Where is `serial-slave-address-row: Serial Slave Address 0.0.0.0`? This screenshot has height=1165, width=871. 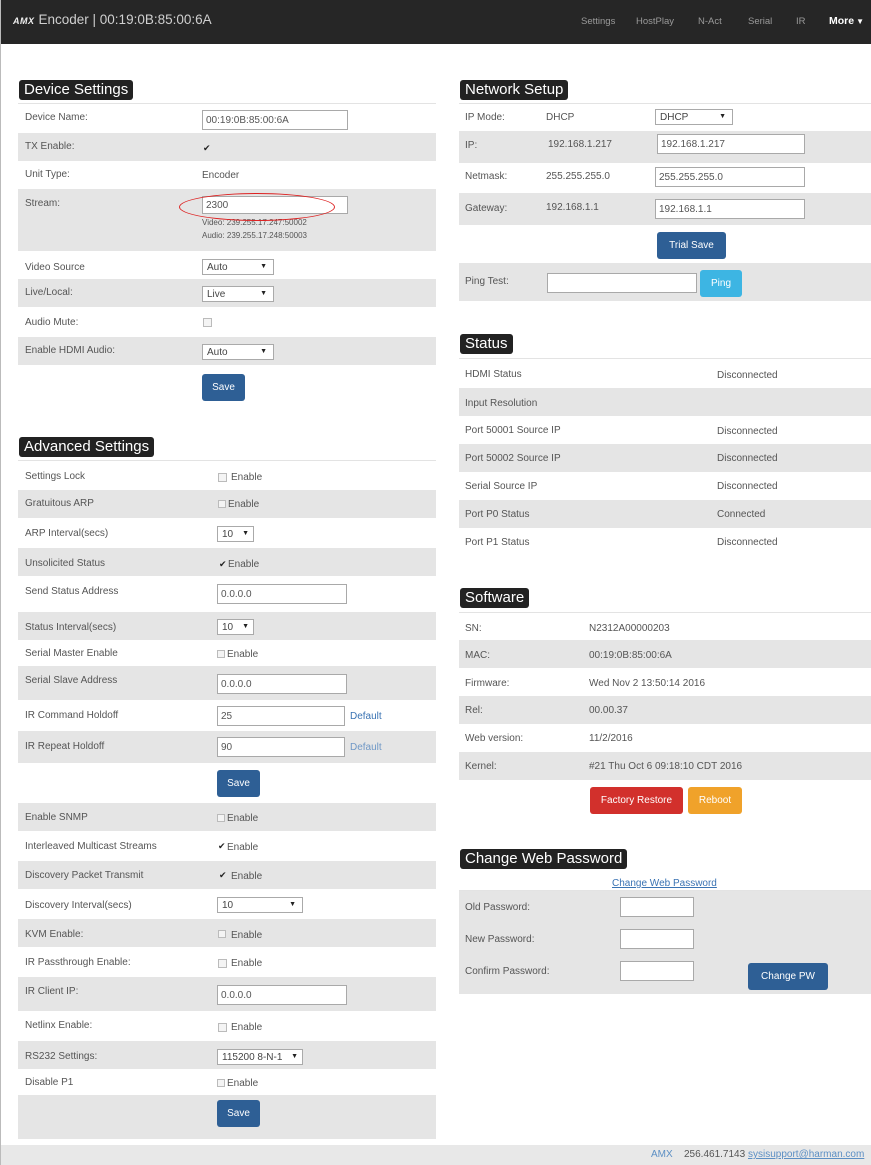 serial-slave-address-row: Serial Slave Address 0.0.0.0 is located at coordinates (227, 683).